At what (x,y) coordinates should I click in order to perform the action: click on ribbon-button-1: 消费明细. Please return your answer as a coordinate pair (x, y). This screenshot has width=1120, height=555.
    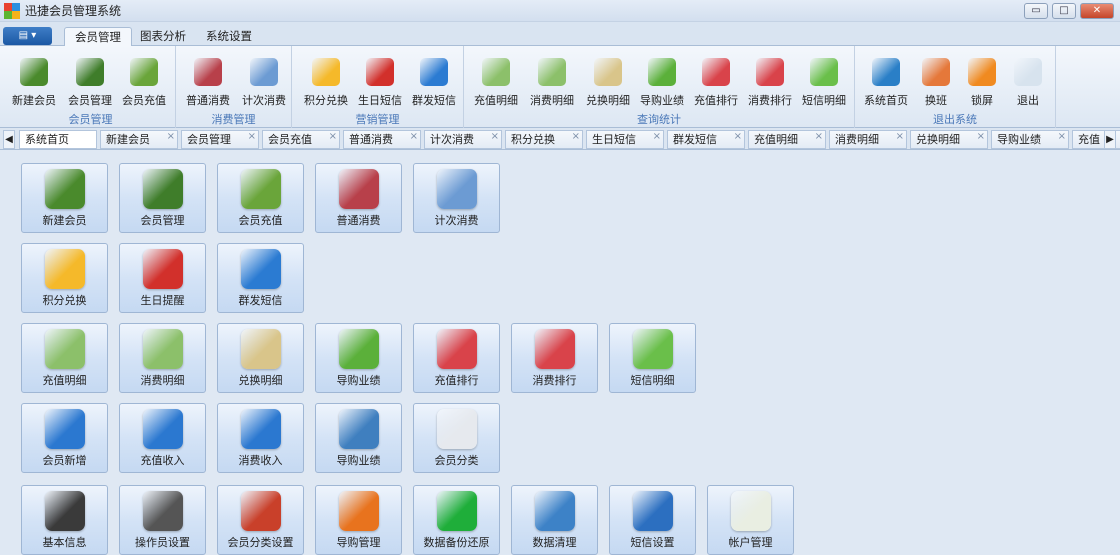
    Looking at the image, I should click on (552, 82).